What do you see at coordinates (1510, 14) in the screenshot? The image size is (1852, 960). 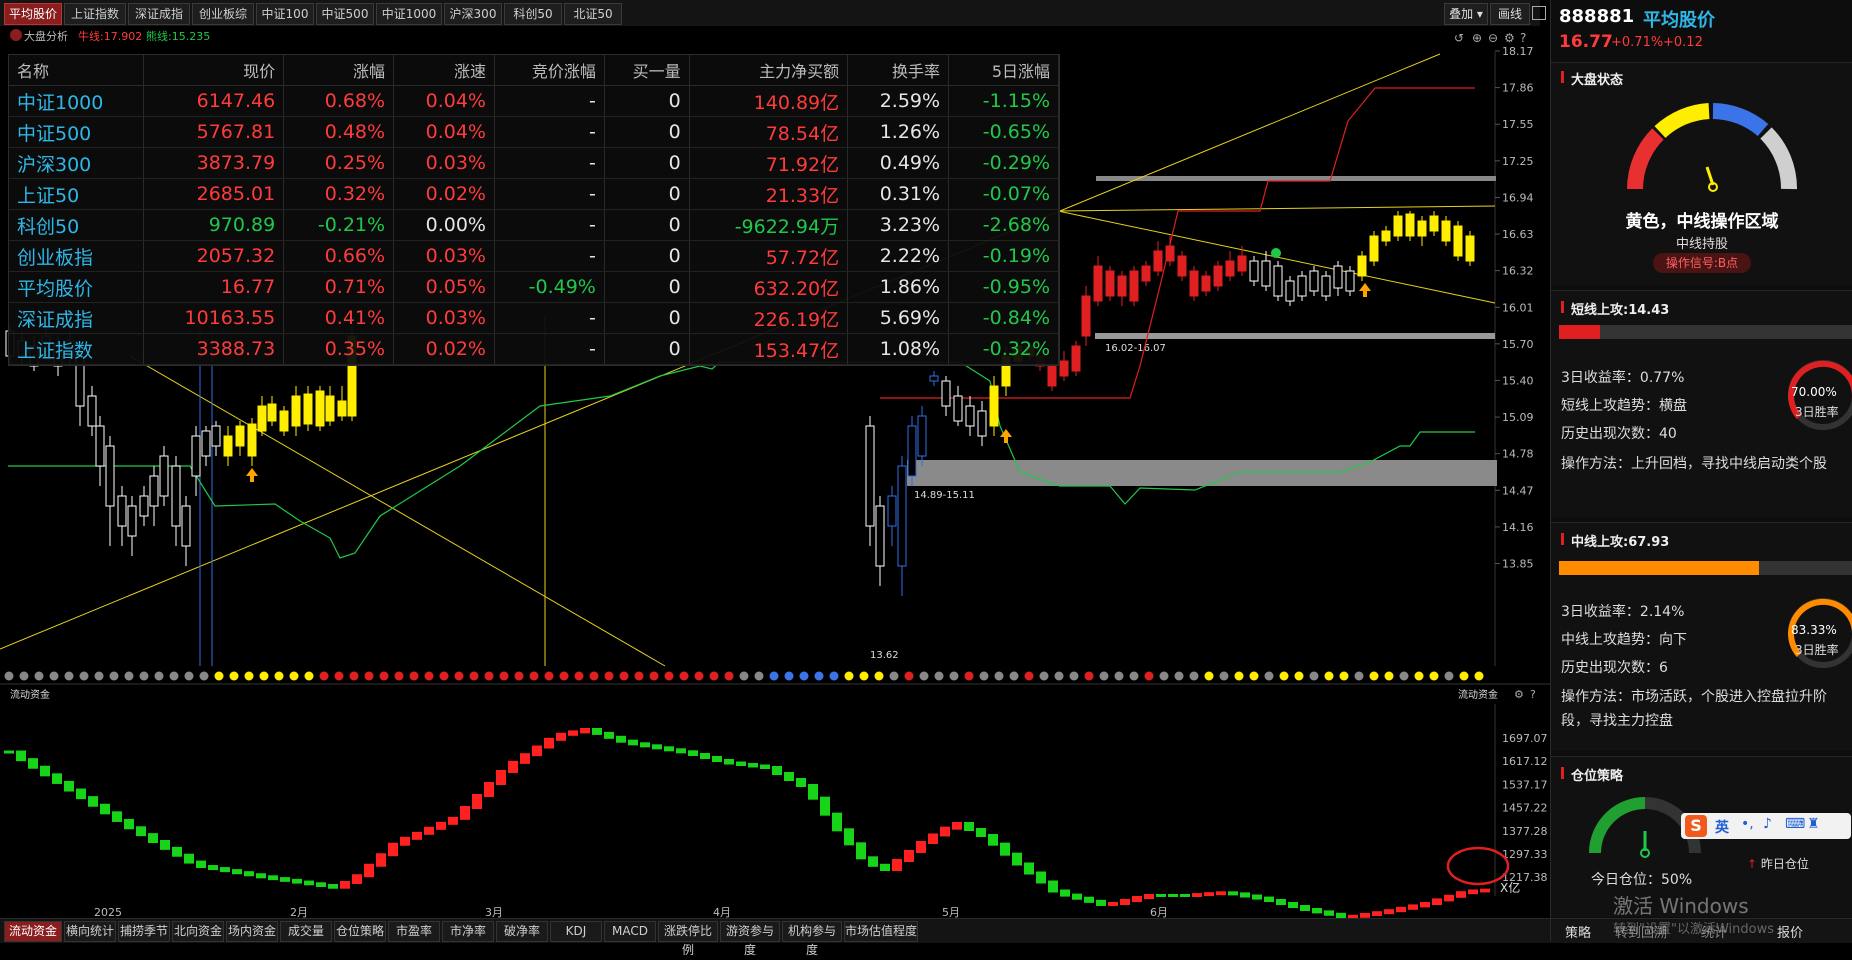 I see `draw-line-button: 画线` at bounding box center [1510, 14].